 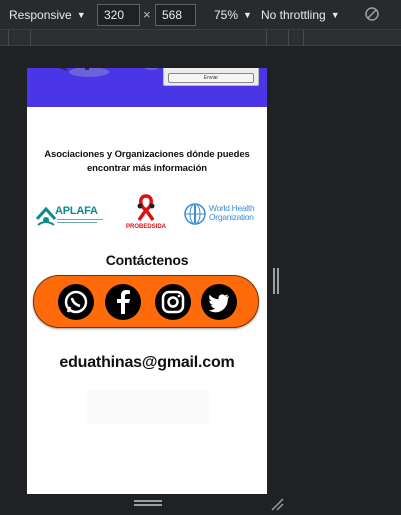 What do you see at coordinates (123, 302) in the screenshot?
I see `facebook-icon` at bounding box center [123, 302].